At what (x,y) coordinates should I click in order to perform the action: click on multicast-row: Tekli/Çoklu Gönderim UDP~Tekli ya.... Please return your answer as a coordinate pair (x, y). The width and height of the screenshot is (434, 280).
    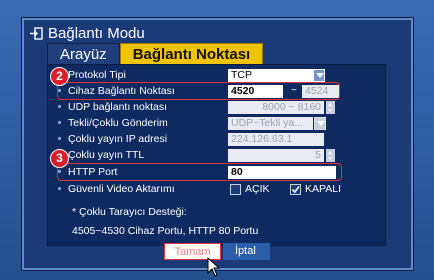
    Looking at the image, I should click on (216, 124).